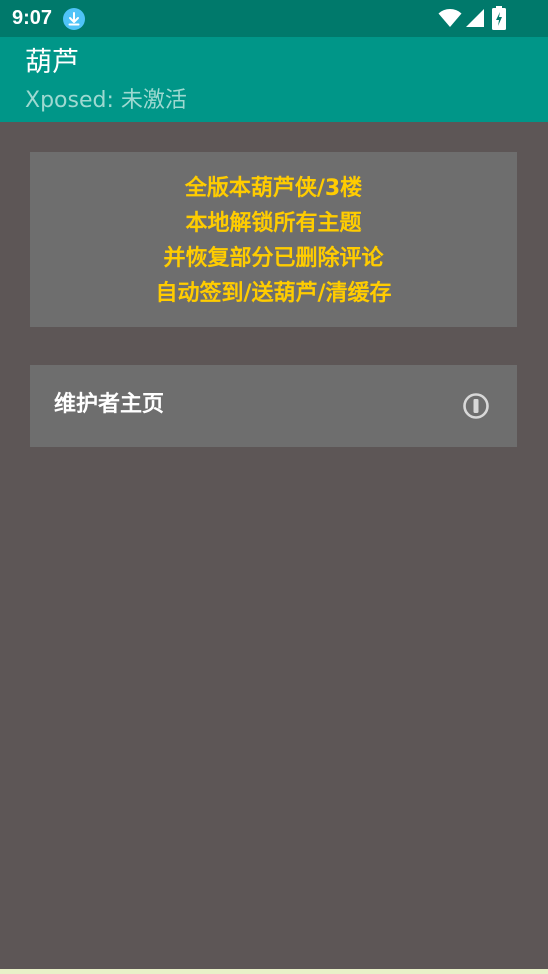  I want to click on app-title: 葫芦, so click(52, 62).